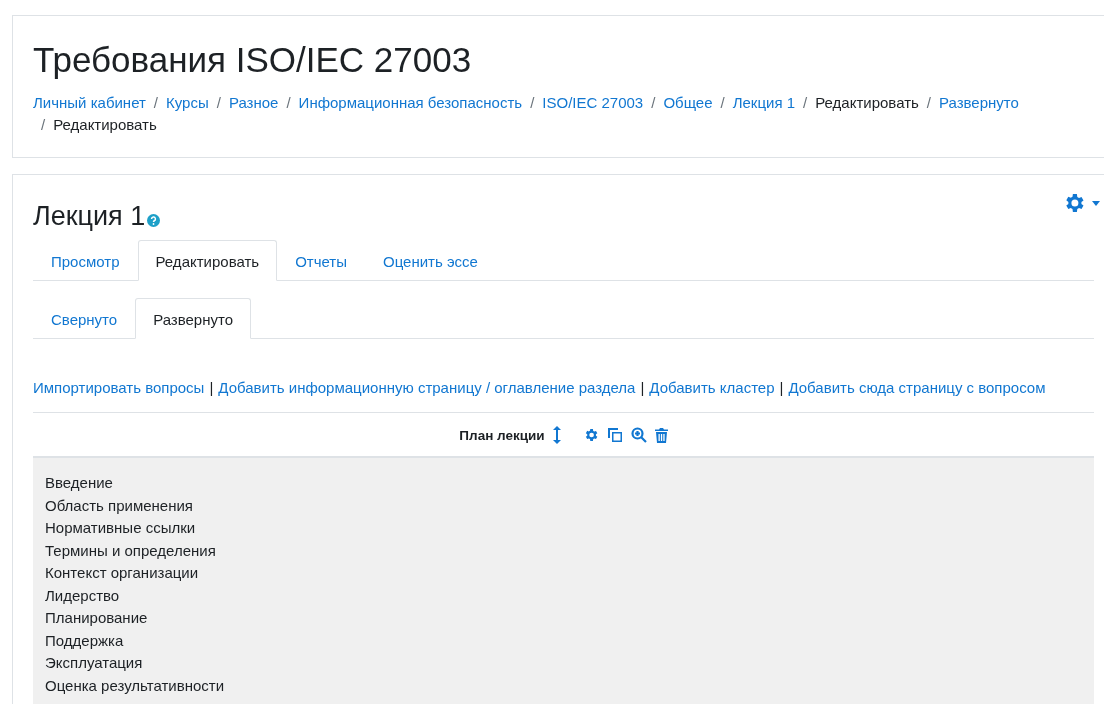 The image size is (1104, 704). I want to click on action-link: Добавить сюда страницу с вопросом, so click(917, 387).